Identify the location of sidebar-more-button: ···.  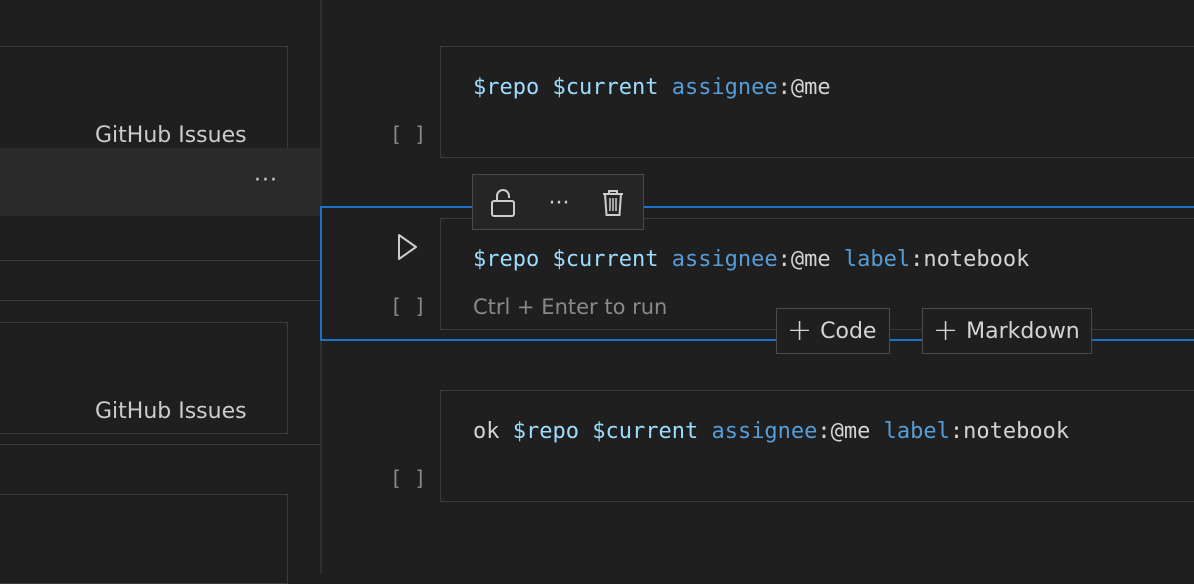
(266, 180).